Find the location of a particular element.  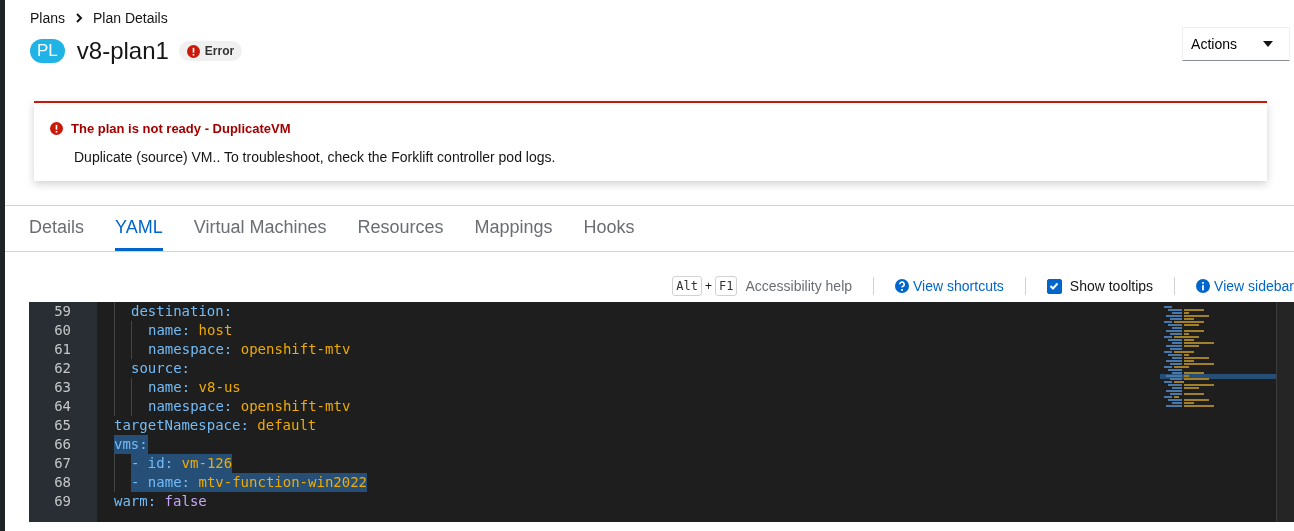

scrollbar is located at coordinates (1285, 412).